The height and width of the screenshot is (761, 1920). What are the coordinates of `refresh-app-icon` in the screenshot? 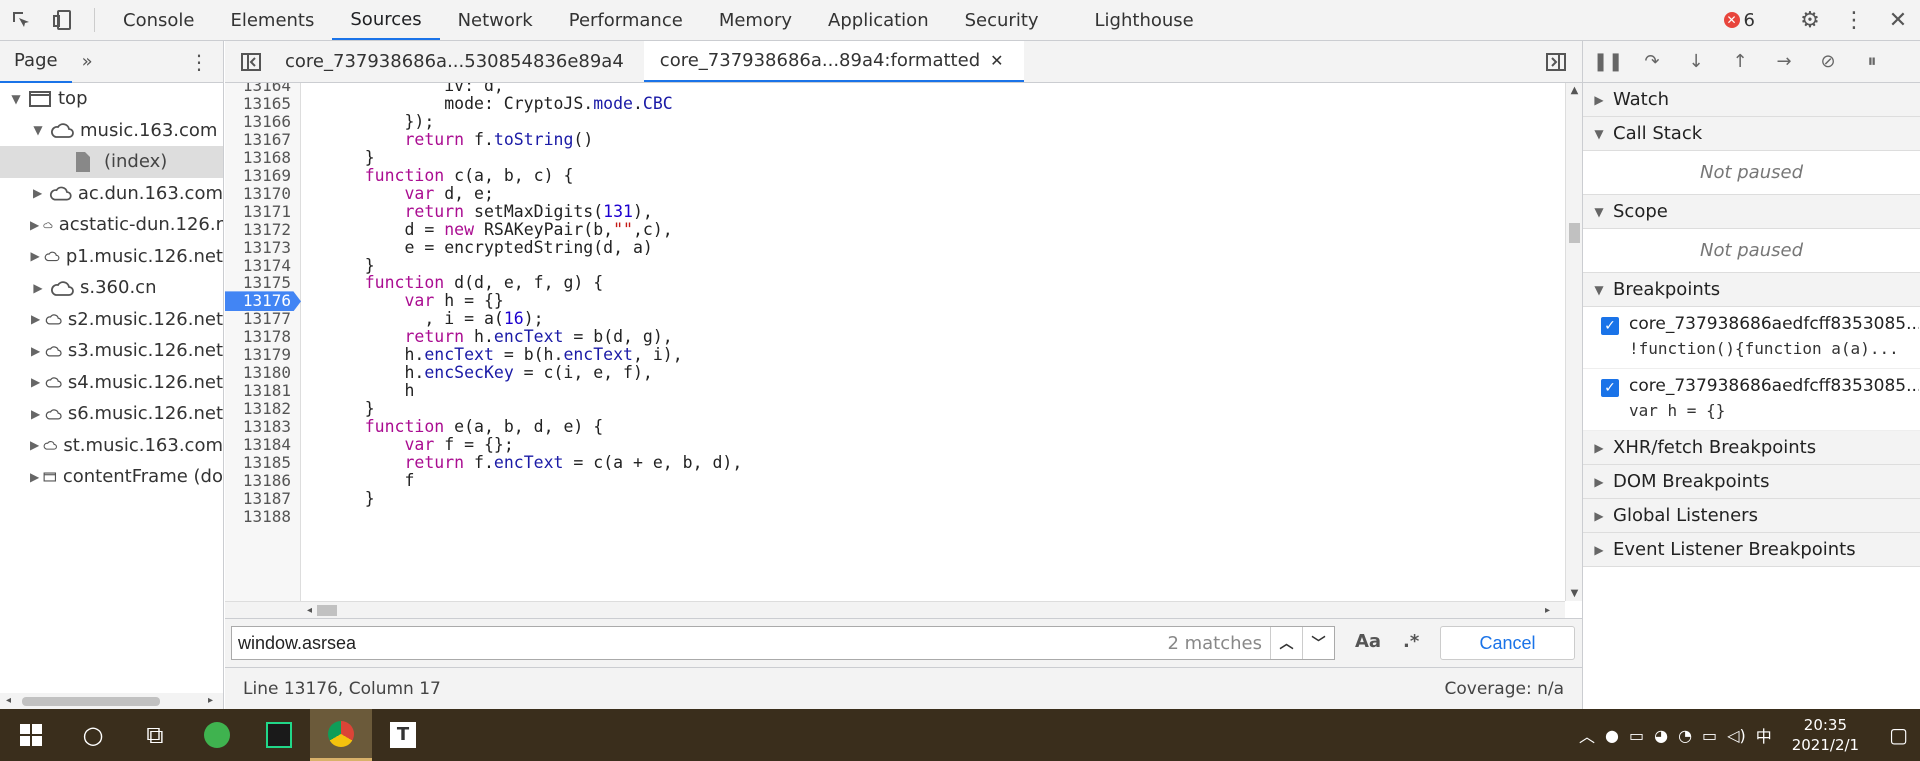 It's located at (217, 735).